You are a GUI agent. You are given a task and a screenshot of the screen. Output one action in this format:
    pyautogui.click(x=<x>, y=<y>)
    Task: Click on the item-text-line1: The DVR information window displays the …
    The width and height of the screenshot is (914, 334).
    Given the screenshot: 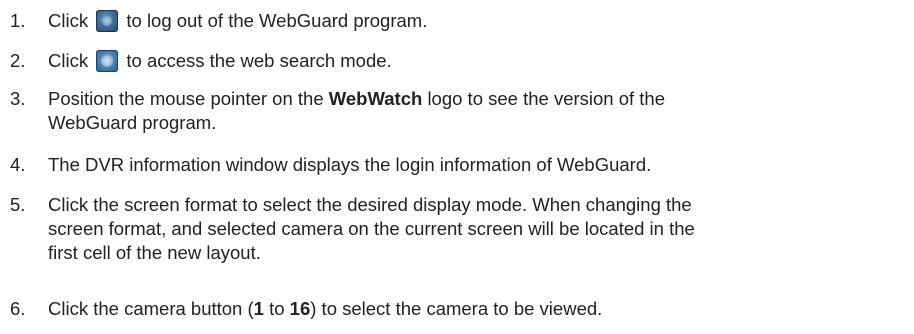 What is the action you would take?
    pyautogui.click(x=350, y=164)
    